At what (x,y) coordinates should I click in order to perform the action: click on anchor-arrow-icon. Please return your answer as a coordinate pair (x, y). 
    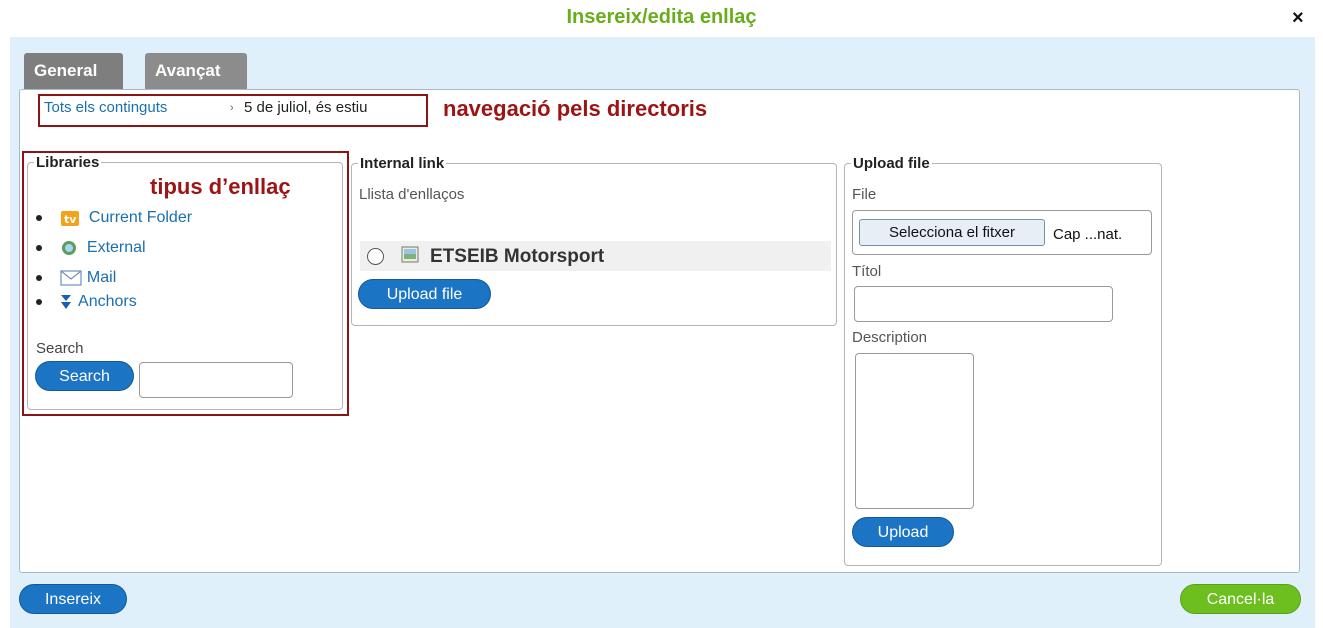
    Looking at the image, I should click on (66, 301).